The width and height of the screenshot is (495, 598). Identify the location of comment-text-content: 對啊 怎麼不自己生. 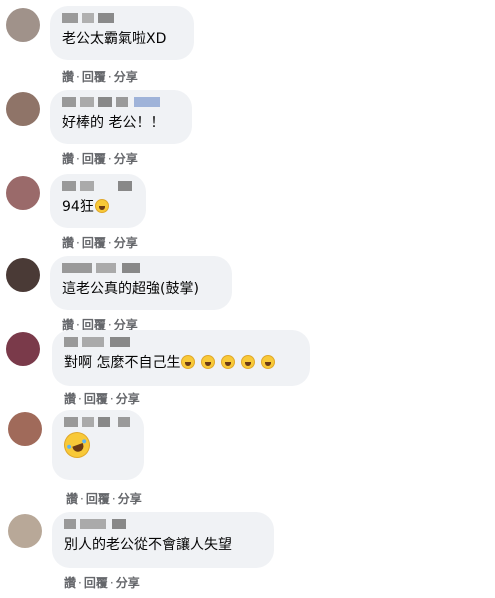
(122, 363).